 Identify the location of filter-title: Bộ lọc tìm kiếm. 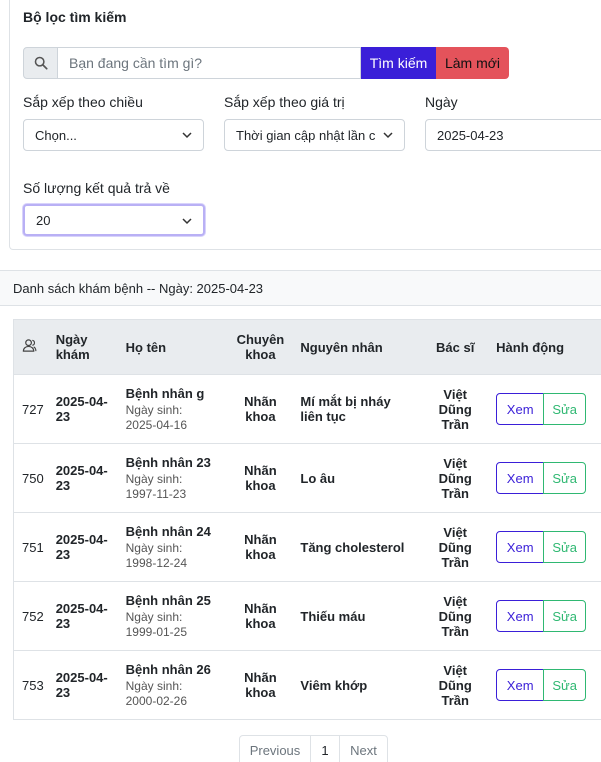
(75, 17).